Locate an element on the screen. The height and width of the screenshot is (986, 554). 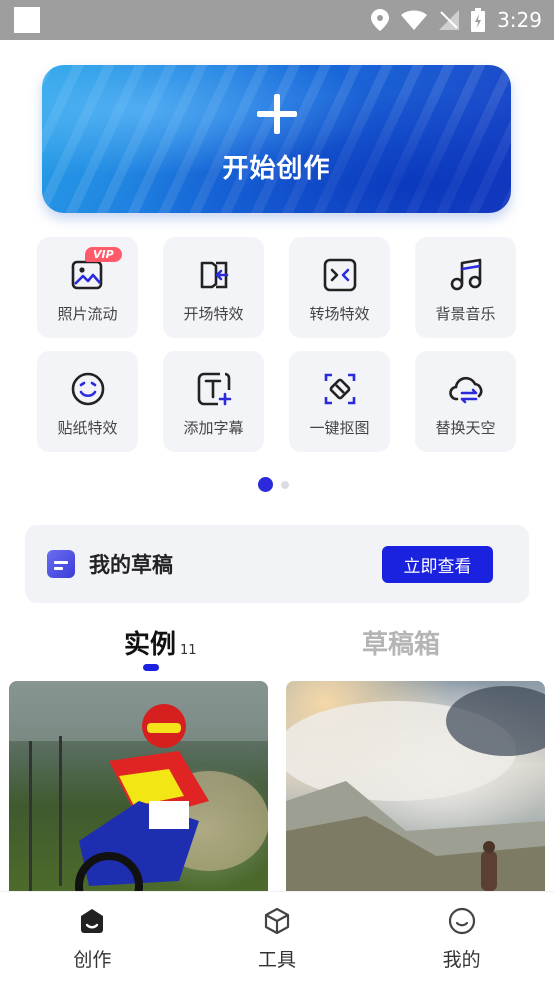
intro-effect-icon is located at coordinates (214, 275).